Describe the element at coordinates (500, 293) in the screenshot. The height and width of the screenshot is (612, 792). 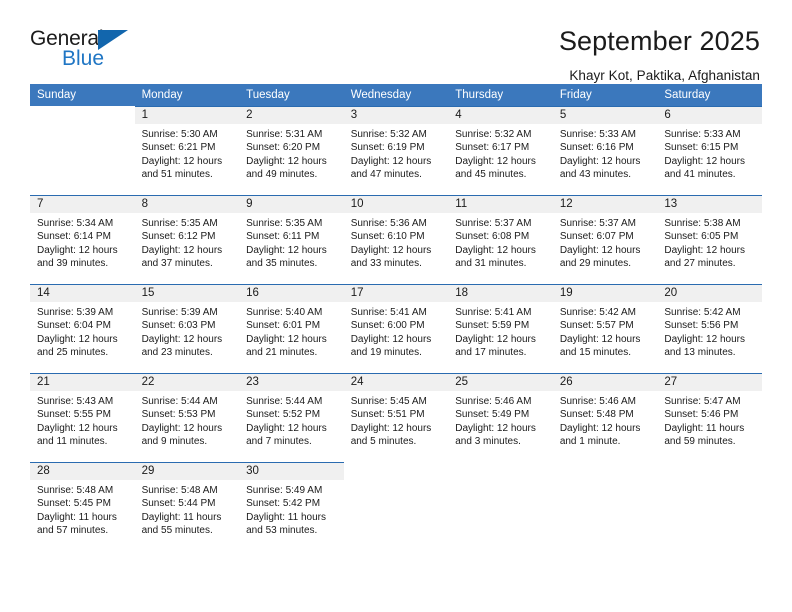
I see `day-number: 18` at that location.